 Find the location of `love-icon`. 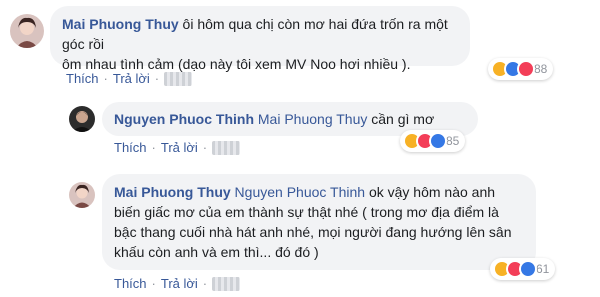

love-icon is located at coordinates (526, 69).